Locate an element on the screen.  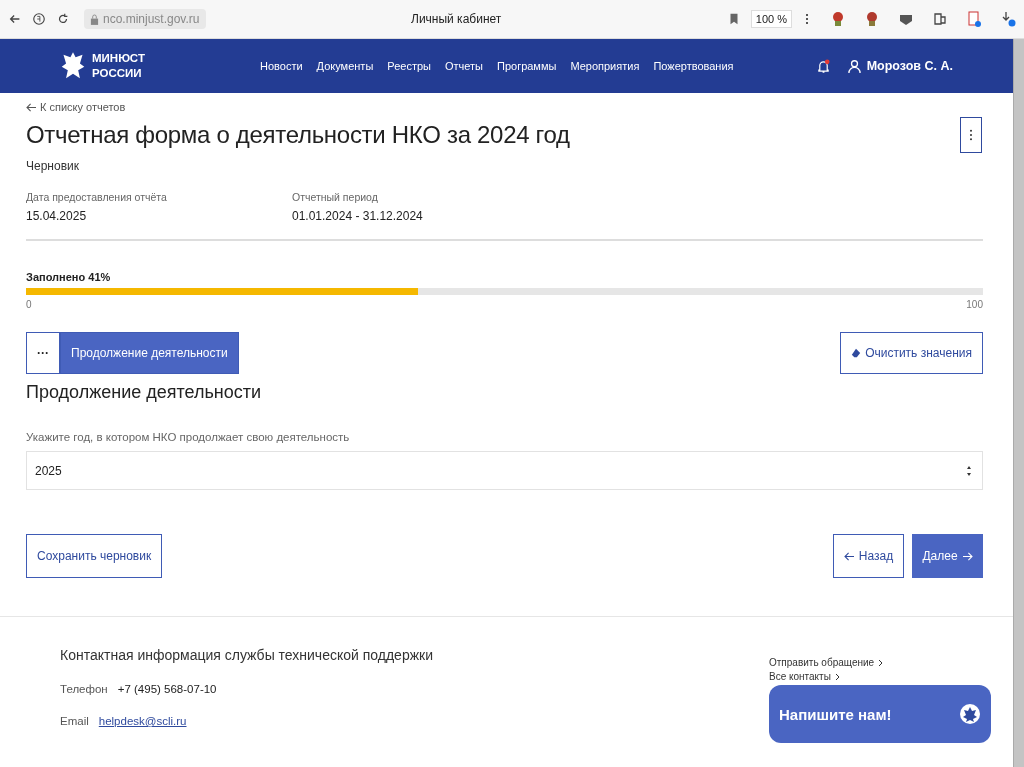
meta-value: 01.01.2024 - 31.12.2024 is located at coordinates (358, 216).